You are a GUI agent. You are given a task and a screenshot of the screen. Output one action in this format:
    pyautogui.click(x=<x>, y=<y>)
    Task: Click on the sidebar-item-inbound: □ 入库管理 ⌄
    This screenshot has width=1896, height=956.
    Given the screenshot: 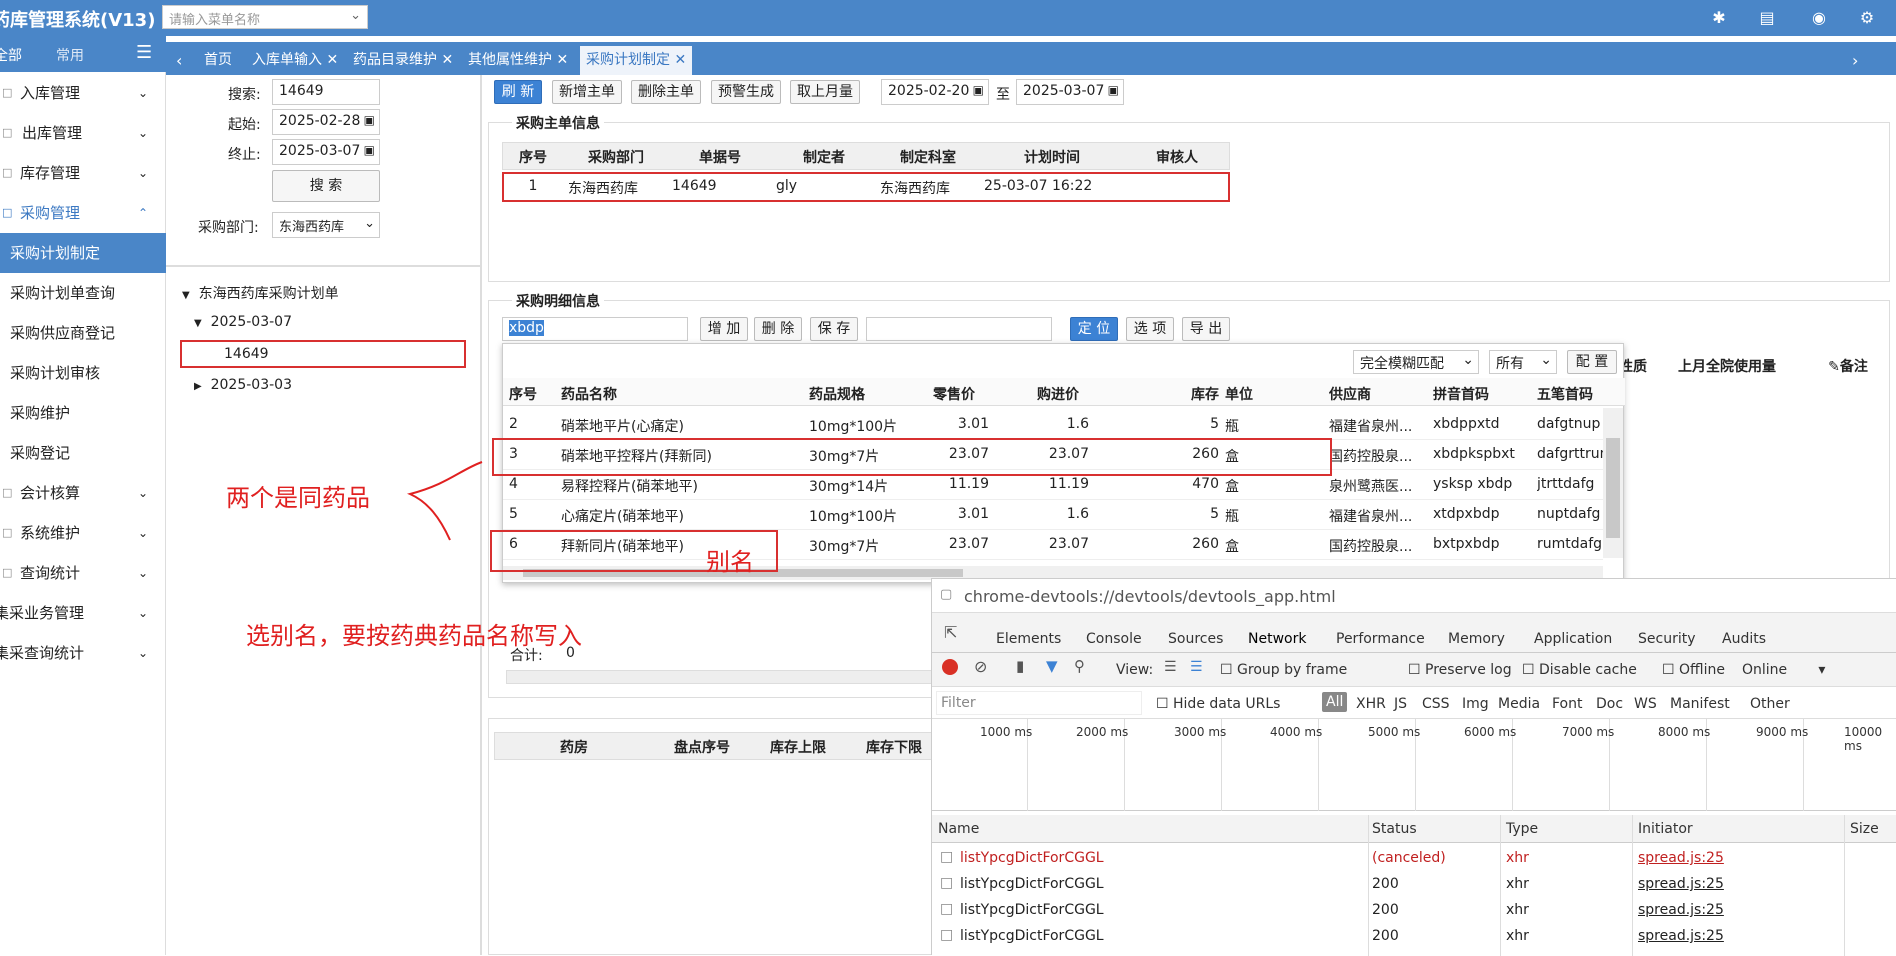 What is the action you would take?
    pyautogui.click(x=83, y=93)
    